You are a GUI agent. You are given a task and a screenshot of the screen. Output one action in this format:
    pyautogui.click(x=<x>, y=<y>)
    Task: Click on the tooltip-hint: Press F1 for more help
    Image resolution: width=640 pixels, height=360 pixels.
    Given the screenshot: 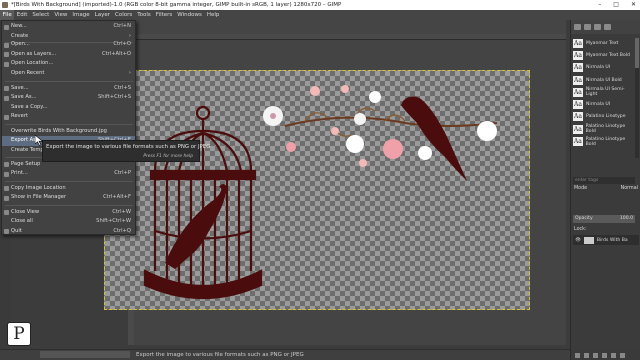 What is the action you would take?
    pyautogui.click(x=168, y=156)
    